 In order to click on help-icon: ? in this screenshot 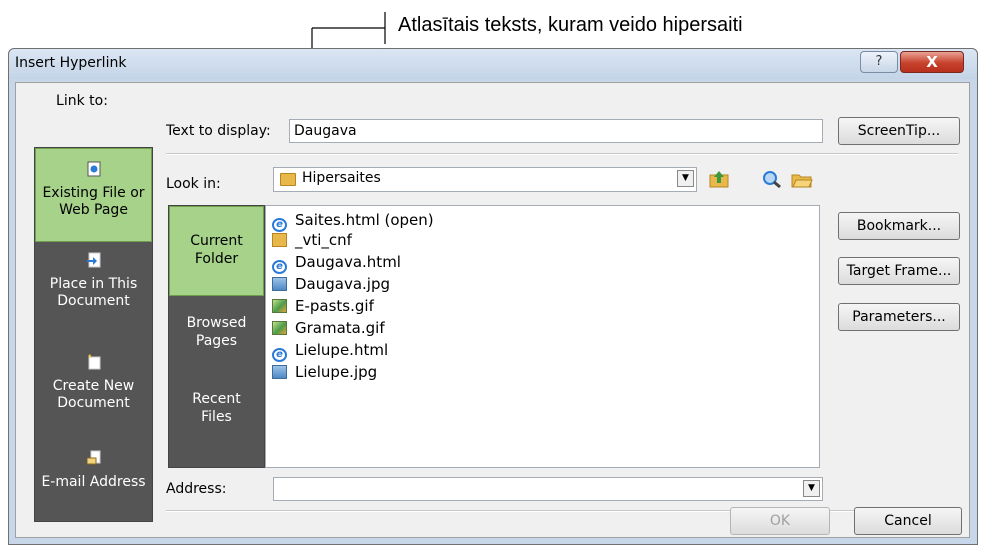, I will do `click(879, 61)`.